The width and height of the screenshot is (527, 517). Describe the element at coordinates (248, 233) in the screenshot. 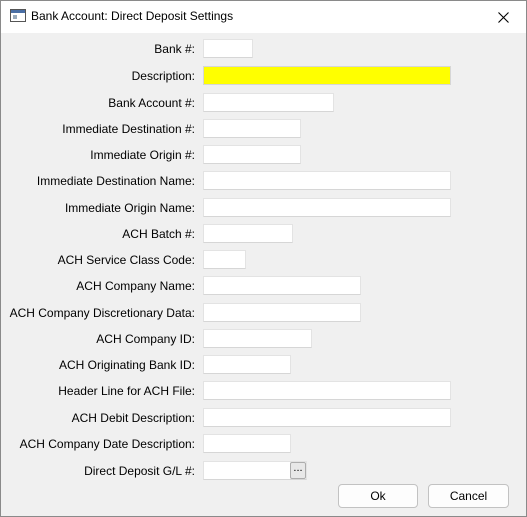

I see `ach-batch-number-field` at that location.